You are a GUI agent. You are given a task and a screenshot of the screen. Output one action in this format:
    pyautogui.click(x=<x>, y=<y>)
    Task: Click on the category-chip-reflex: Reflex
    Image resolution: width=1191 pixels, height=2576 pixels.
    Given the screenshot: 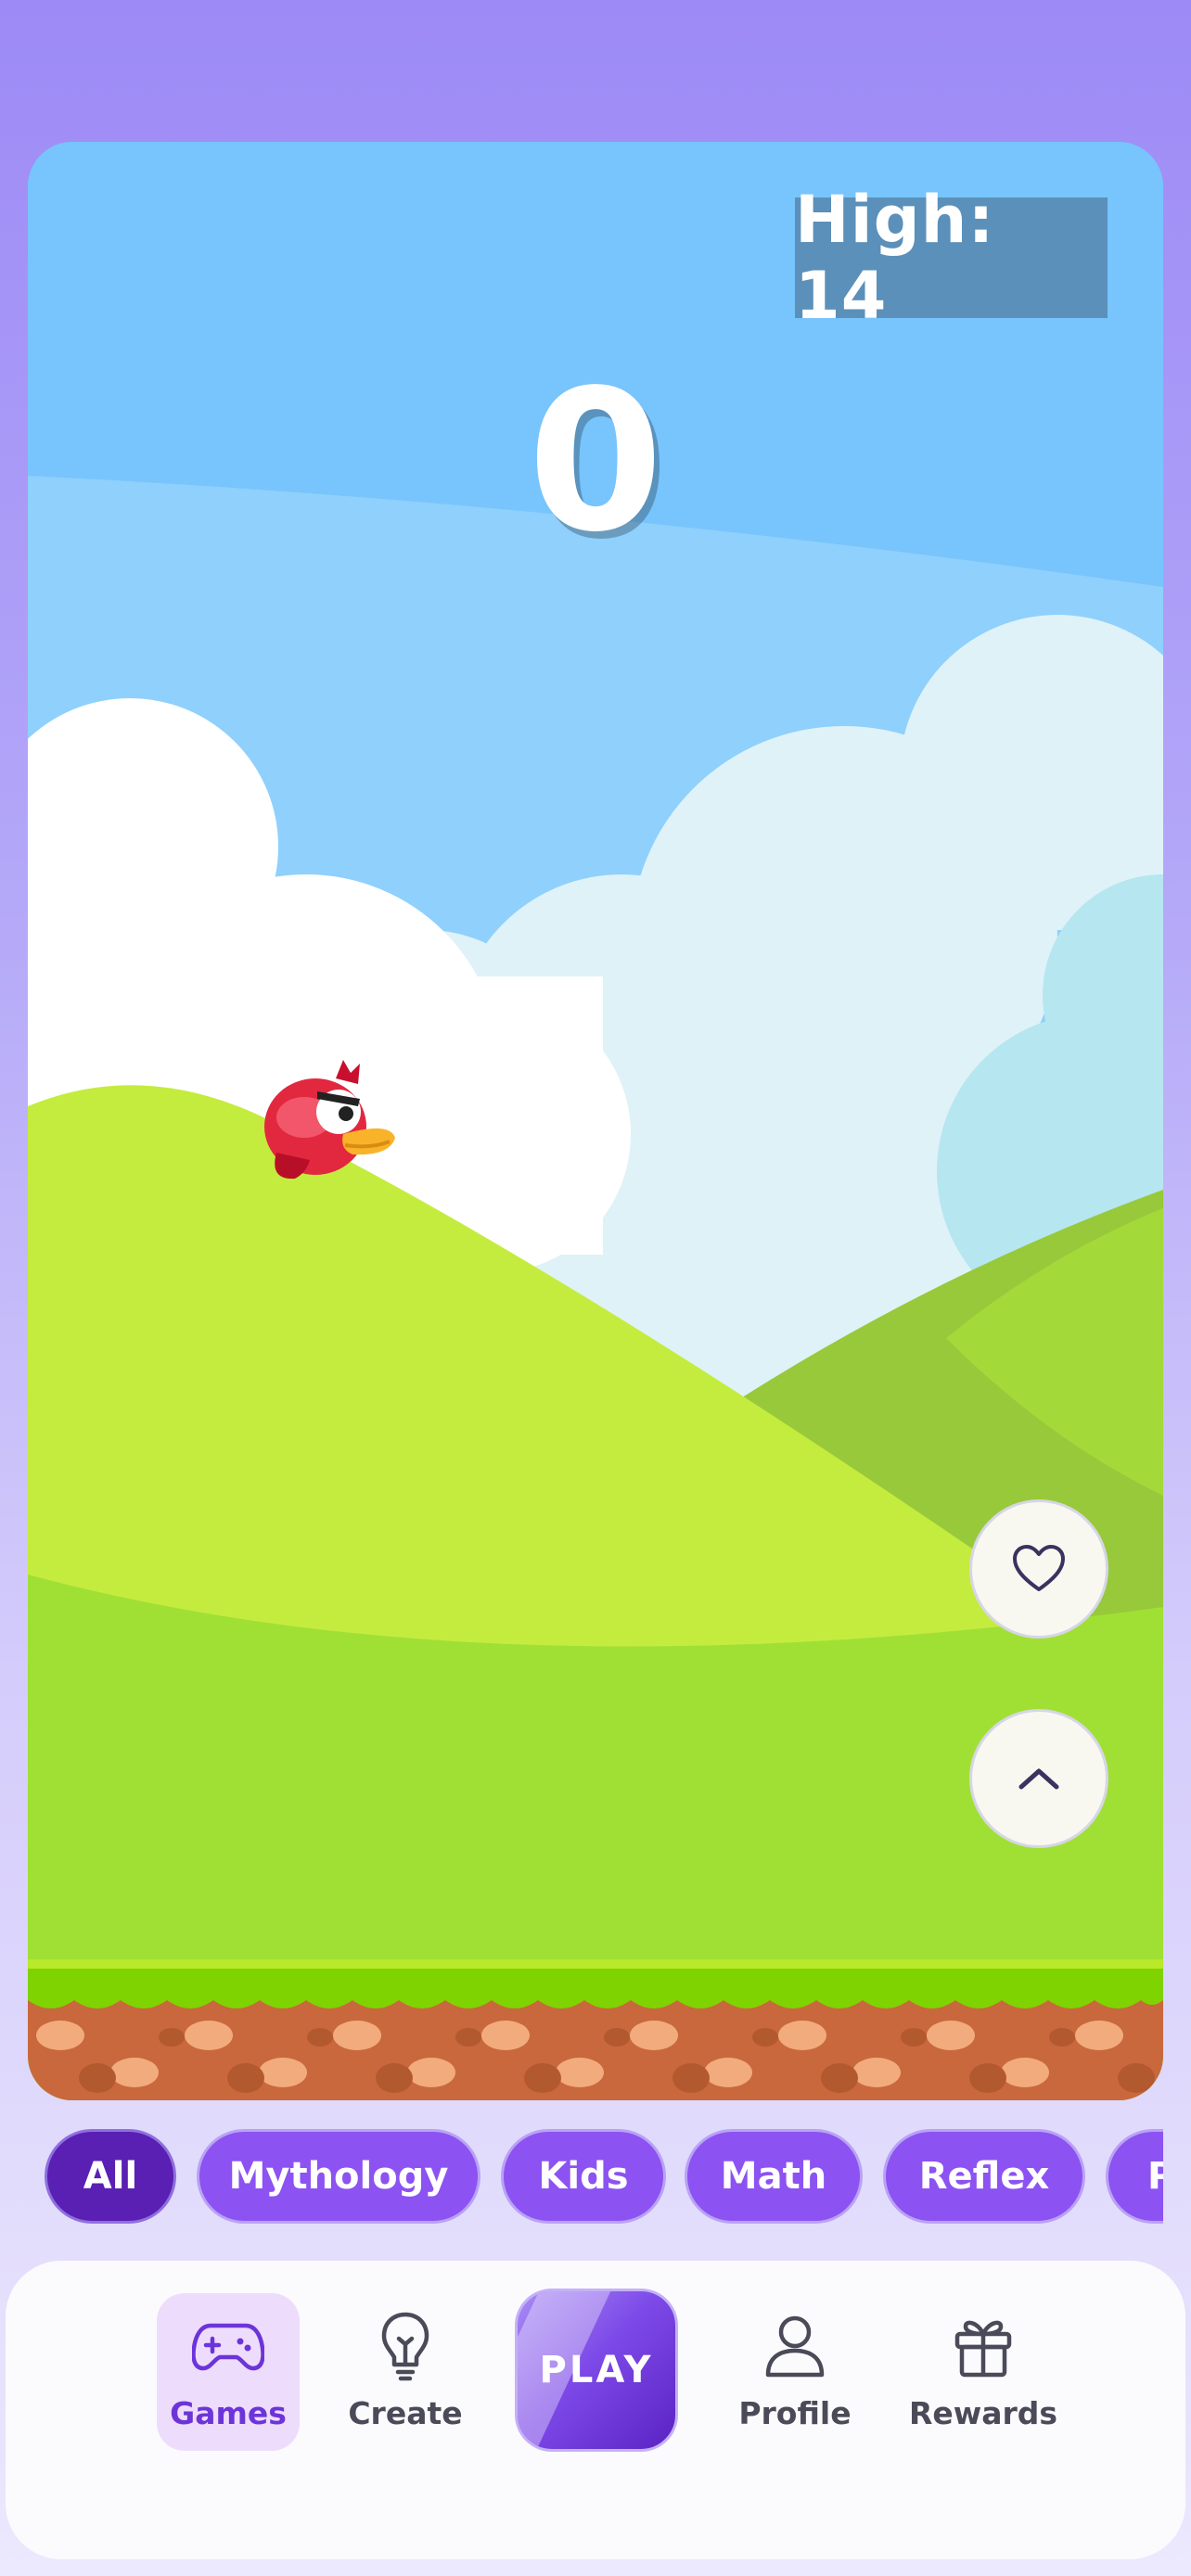 What is the action you would take?
    pyautogui.click(x=984, y=2177)
    